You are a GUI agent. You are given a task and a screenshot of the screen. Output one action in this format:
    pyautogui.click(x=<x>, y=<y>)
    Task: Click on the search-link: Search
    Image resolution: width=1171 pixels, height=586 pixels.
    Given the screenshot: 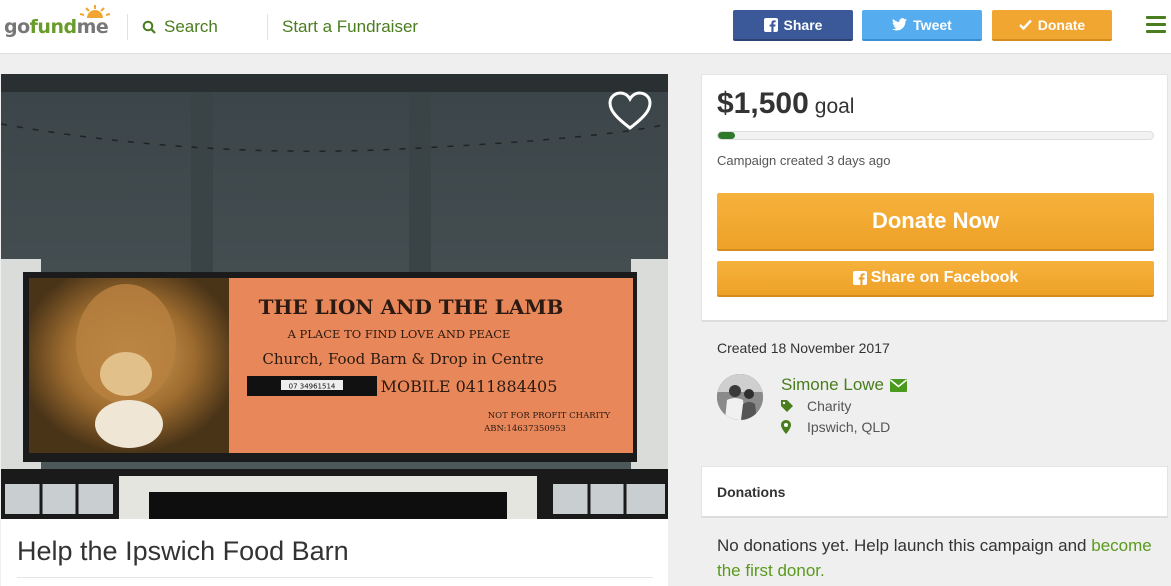 What is the action you would take?
    pyautogui.click(x=180, y=27)
    